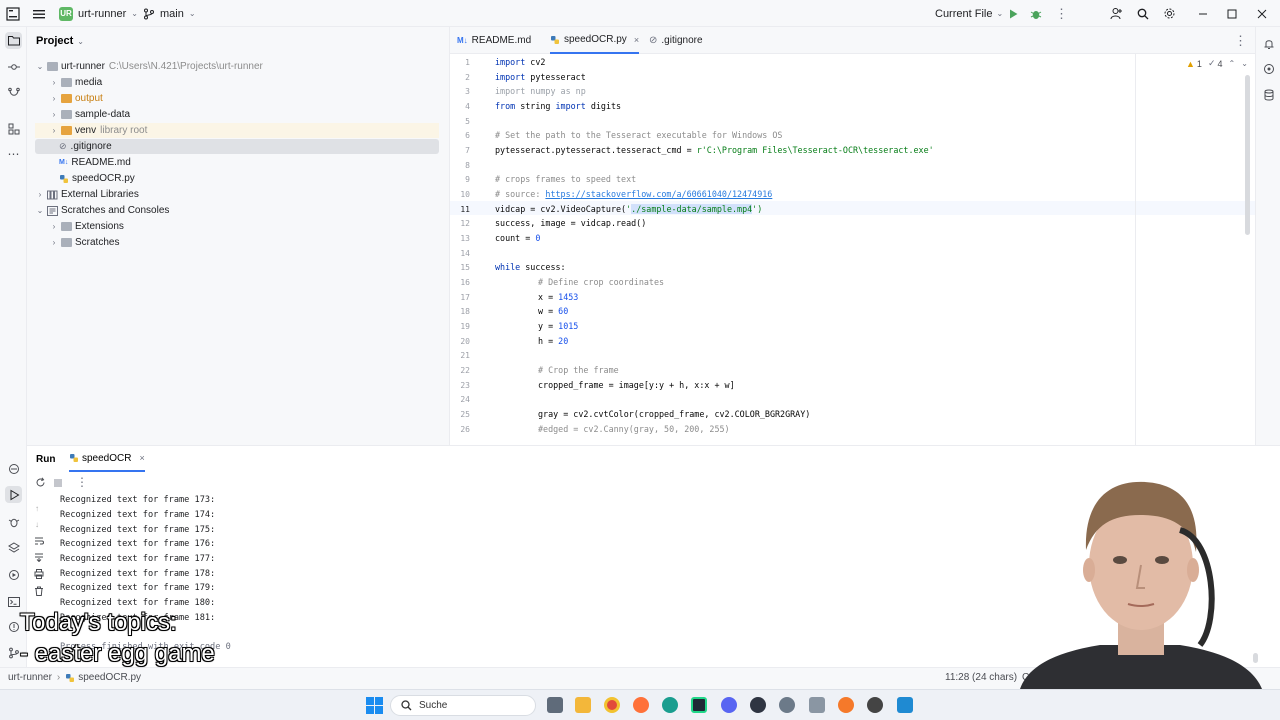  Describe the element at coordinates (138, 574) in the screenshot. I see `console-output-line: Recognized text for frame 178:` at that location.